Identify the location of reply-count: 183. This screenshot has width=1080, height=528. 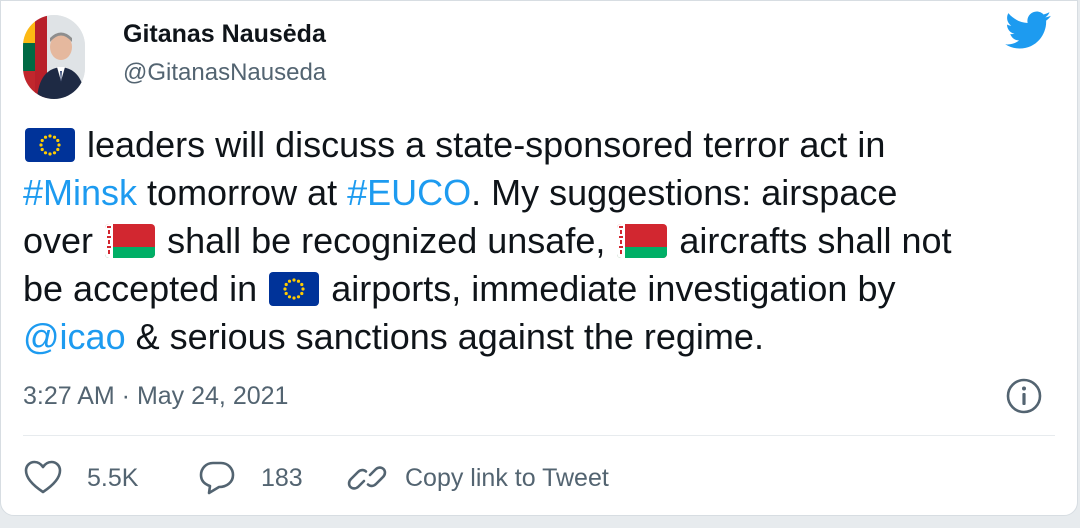
(282, 478).